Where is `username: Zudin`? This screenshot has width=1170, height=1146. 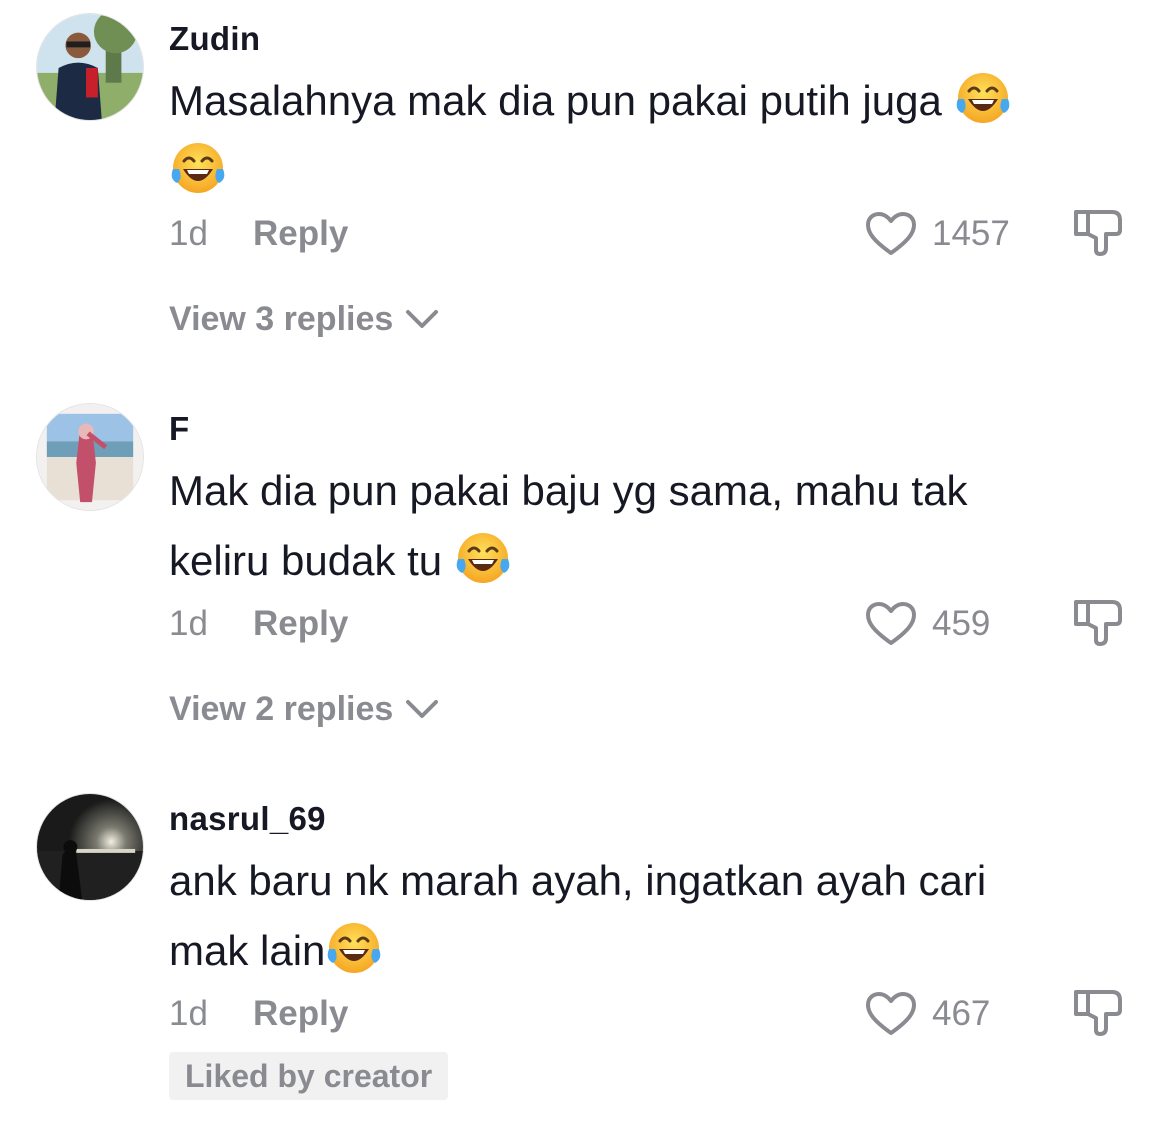
username: Zudin is located at coordinates (214, 39).